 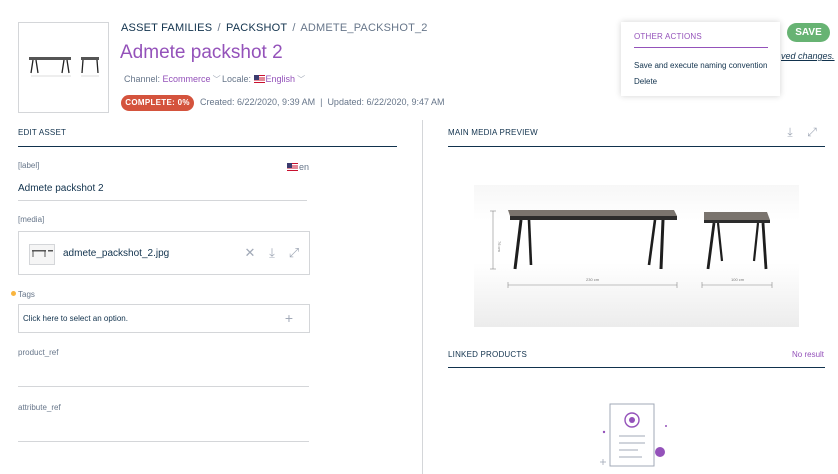 What do you see at coordinates (186, 79) in the screenshot?
I see `channel-value: Ecommerce` at bounding box center [186, 79].